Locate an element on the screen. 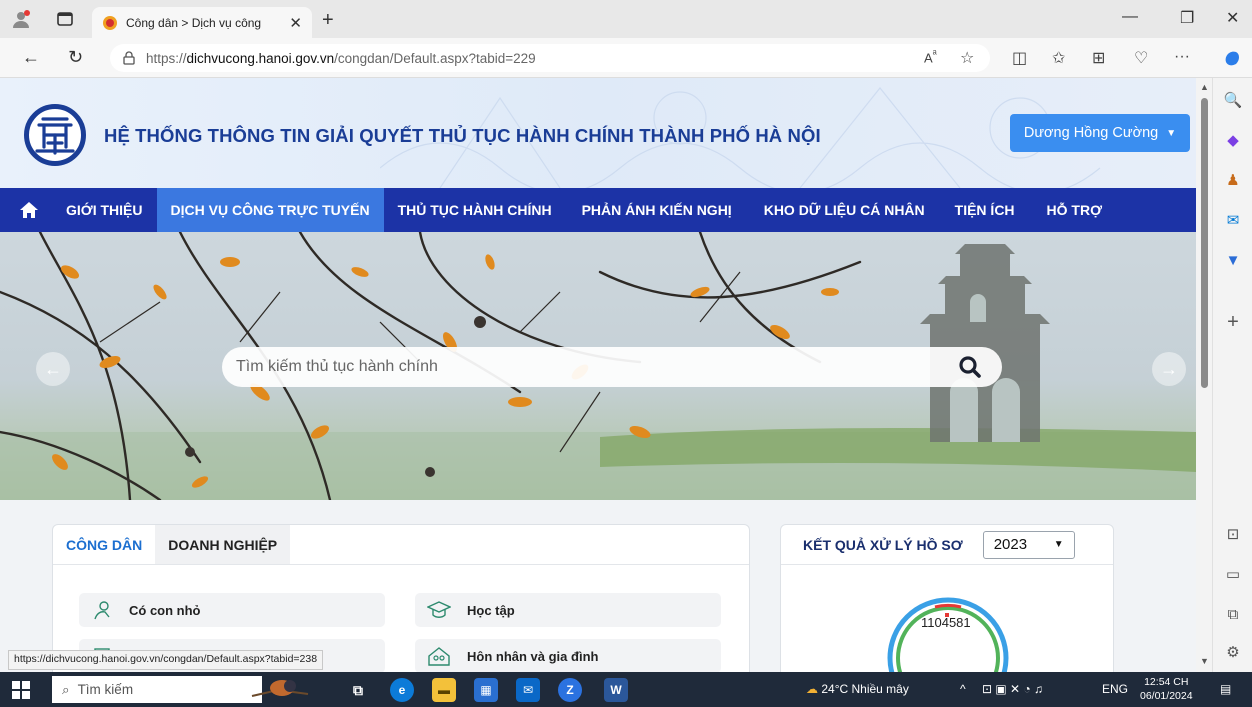 The width and height of the screenshot is (1252, 707). site-logo is located at coordinates (55, 135).